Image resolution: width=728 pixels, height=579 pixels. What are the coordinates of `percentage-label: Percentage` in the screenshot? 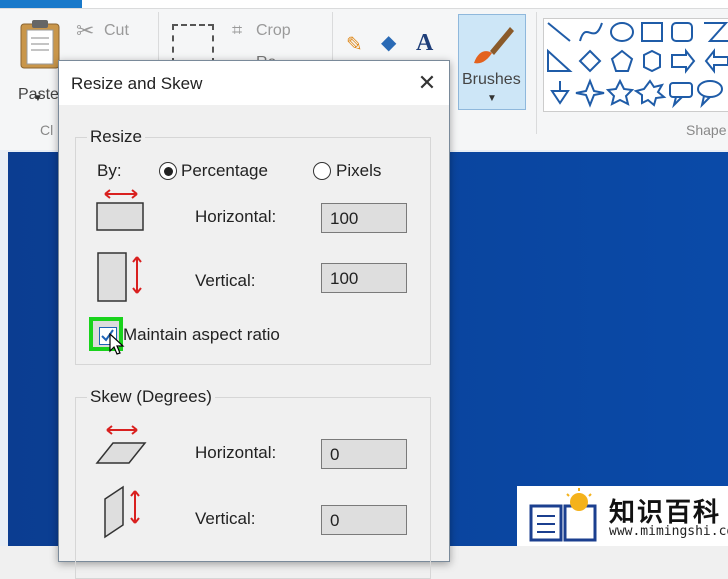 It's located at (224, 171).